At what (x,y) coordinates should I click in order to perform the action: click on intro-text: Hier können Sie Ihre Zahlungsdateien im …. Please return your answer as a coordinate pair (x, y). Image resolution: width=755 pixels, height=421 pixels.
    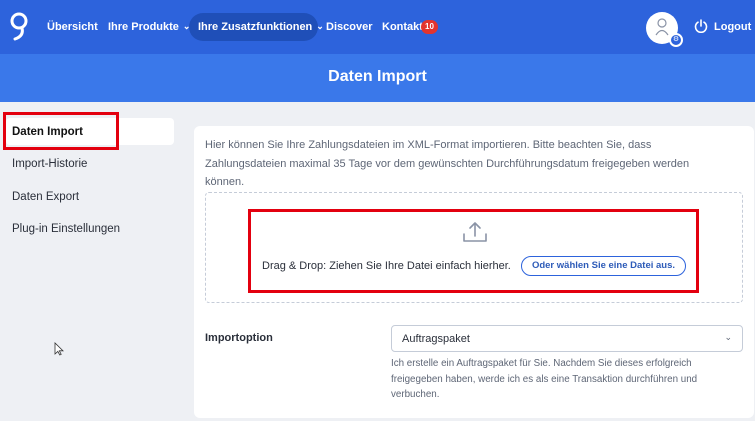
    Looking at the image, I should click on (447, 163).